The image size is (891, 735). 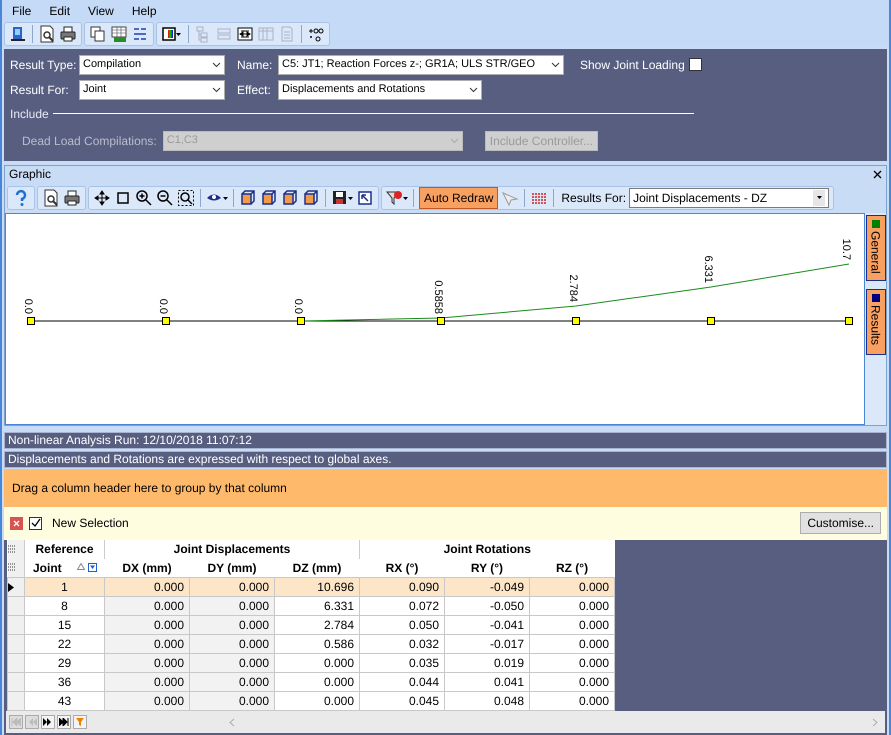 I want to click on value-label: 0.0, so click(x=28, y=306).